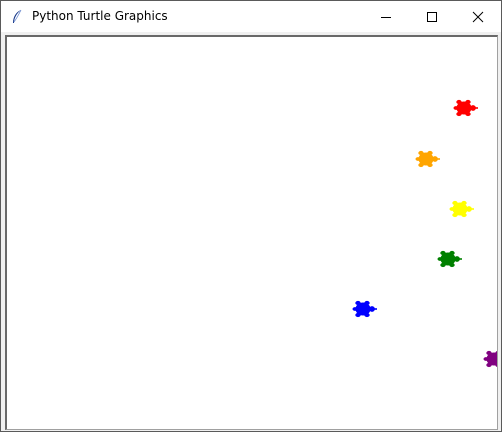 Image resolution: width=502 pixels, height=432 pixels. I want to click on close-icon, so click(478, 16).